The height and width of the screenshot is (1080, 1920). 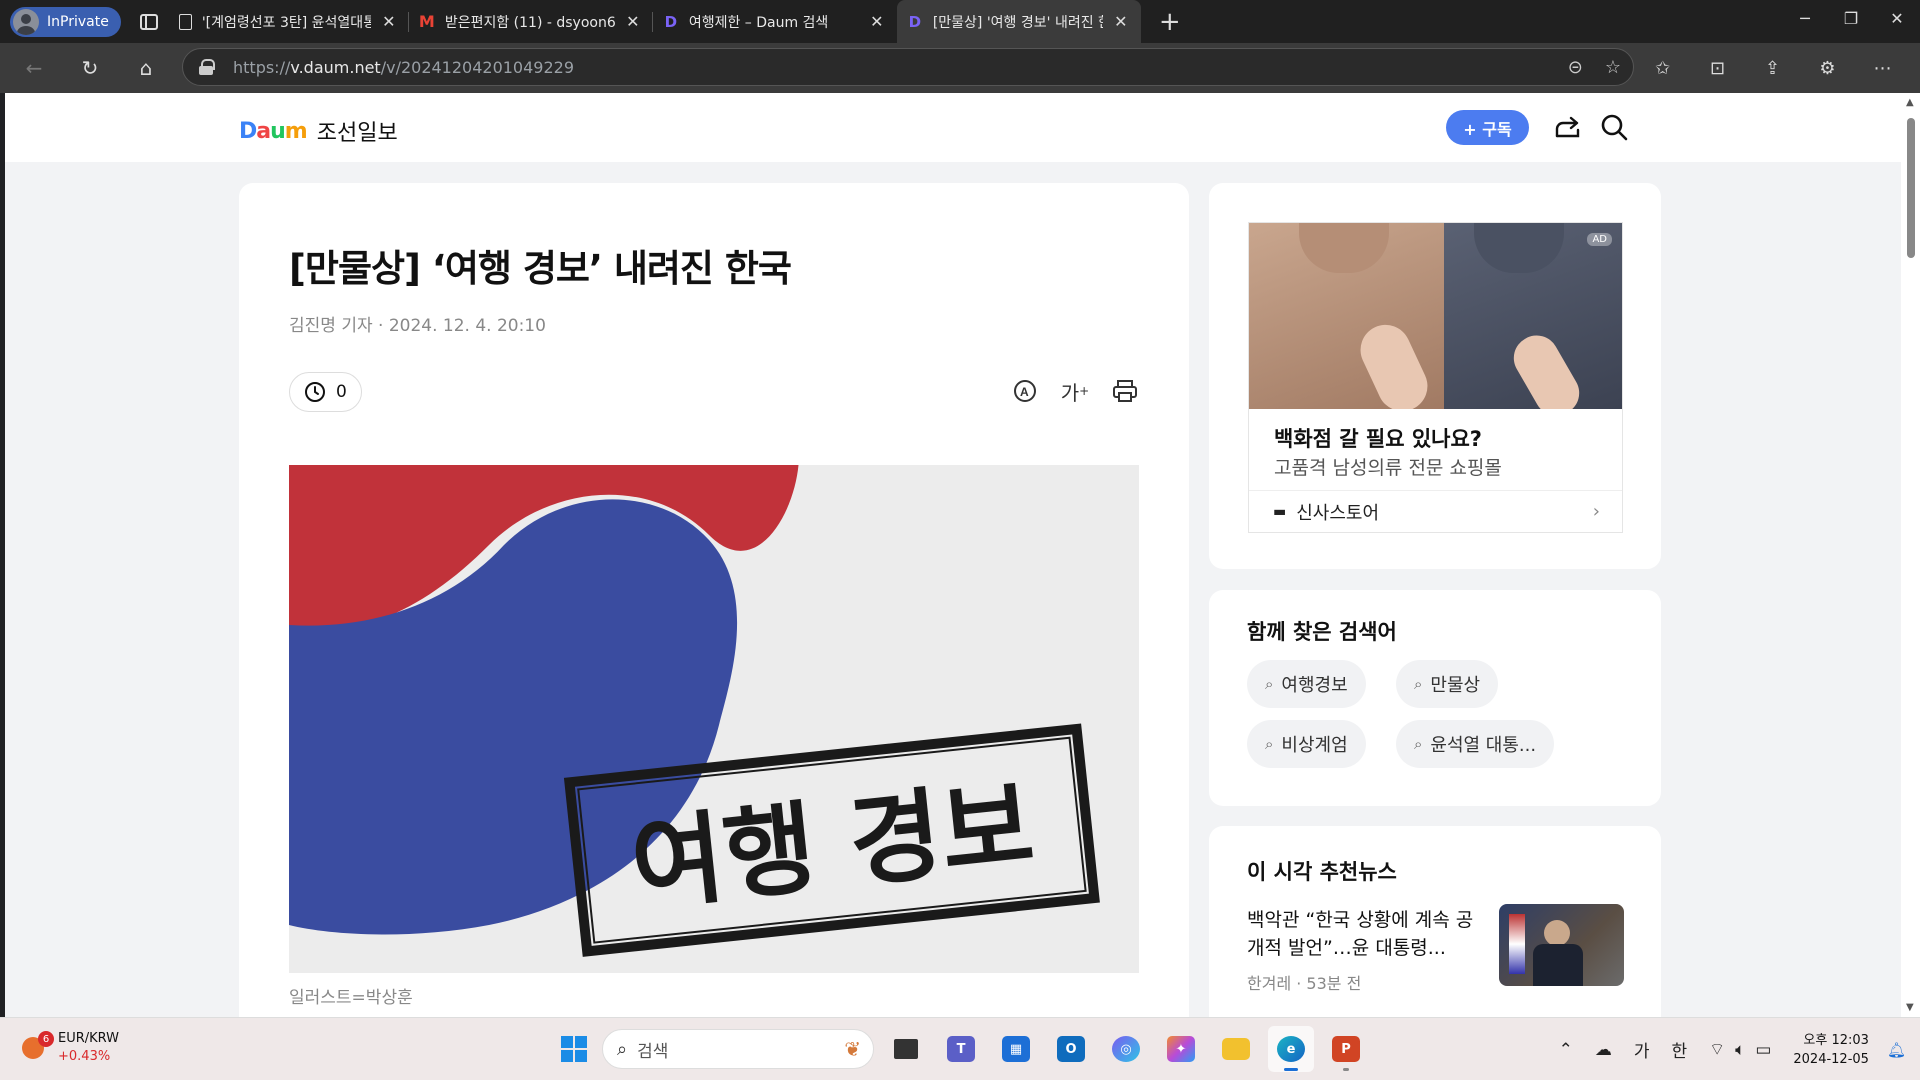 What do you see at coordinates (1642, 1049) in the screenshot?
I see `ime-mode-korean: 가` at bounding box center [1642, 1049].